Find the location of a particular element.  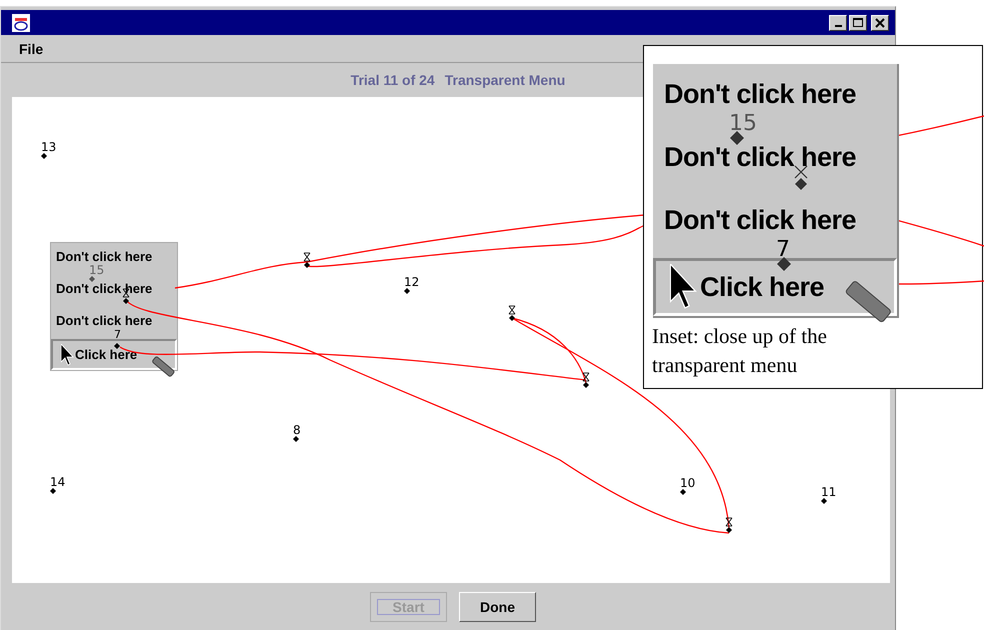

maximize-icon is located at coordinates (858, 23).